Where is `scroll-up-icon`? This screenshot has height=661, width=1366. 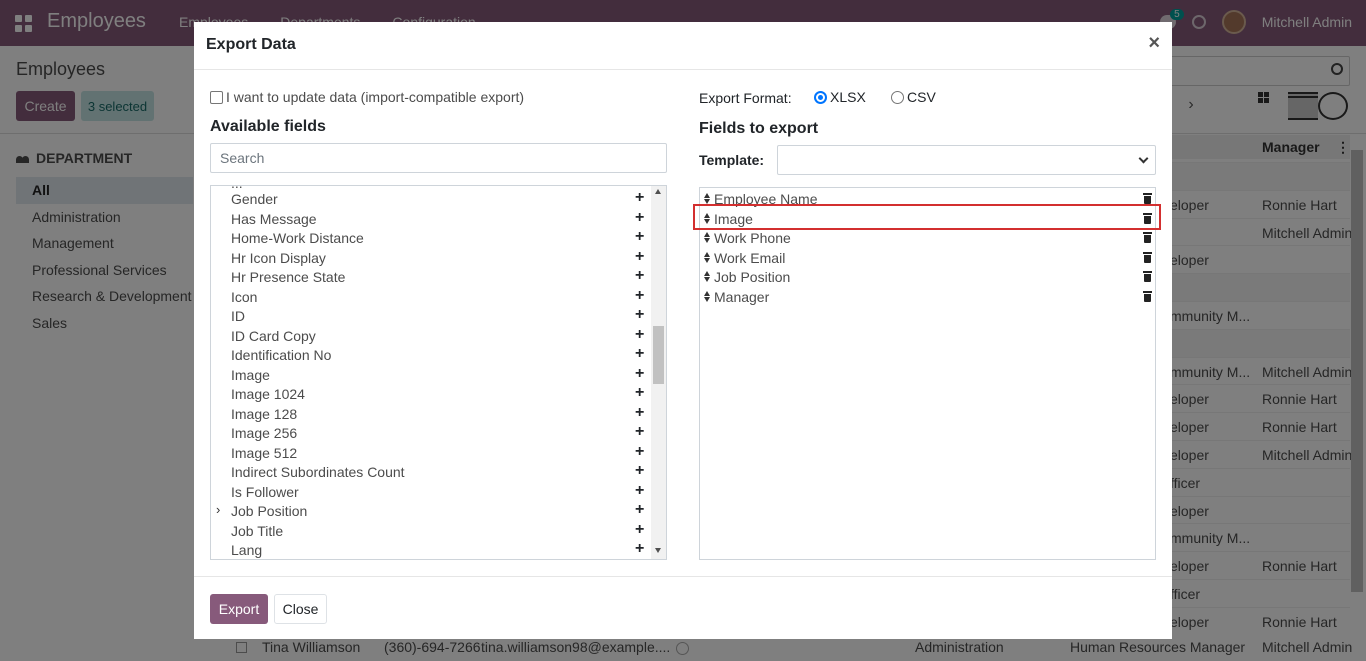
scroll-up-icon is located at coordinates (658, 191).